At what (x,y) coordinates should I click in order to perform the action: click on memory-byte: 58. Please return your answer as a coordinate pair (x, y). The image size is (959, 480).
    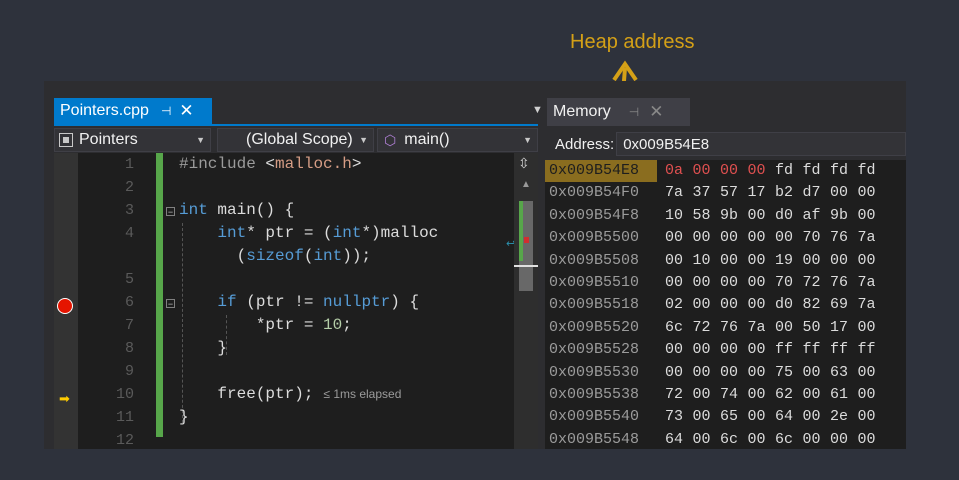
    Looking at the image, I should click on (707, 216).